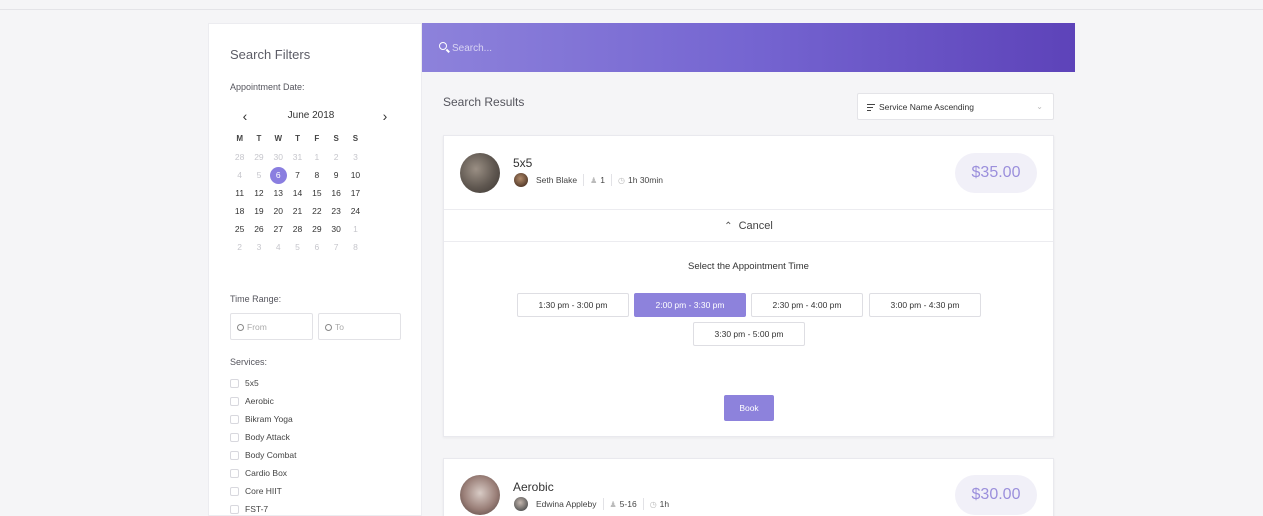 The image size is (1263, 516). I want to click on weekday: S, so click(355, 138).